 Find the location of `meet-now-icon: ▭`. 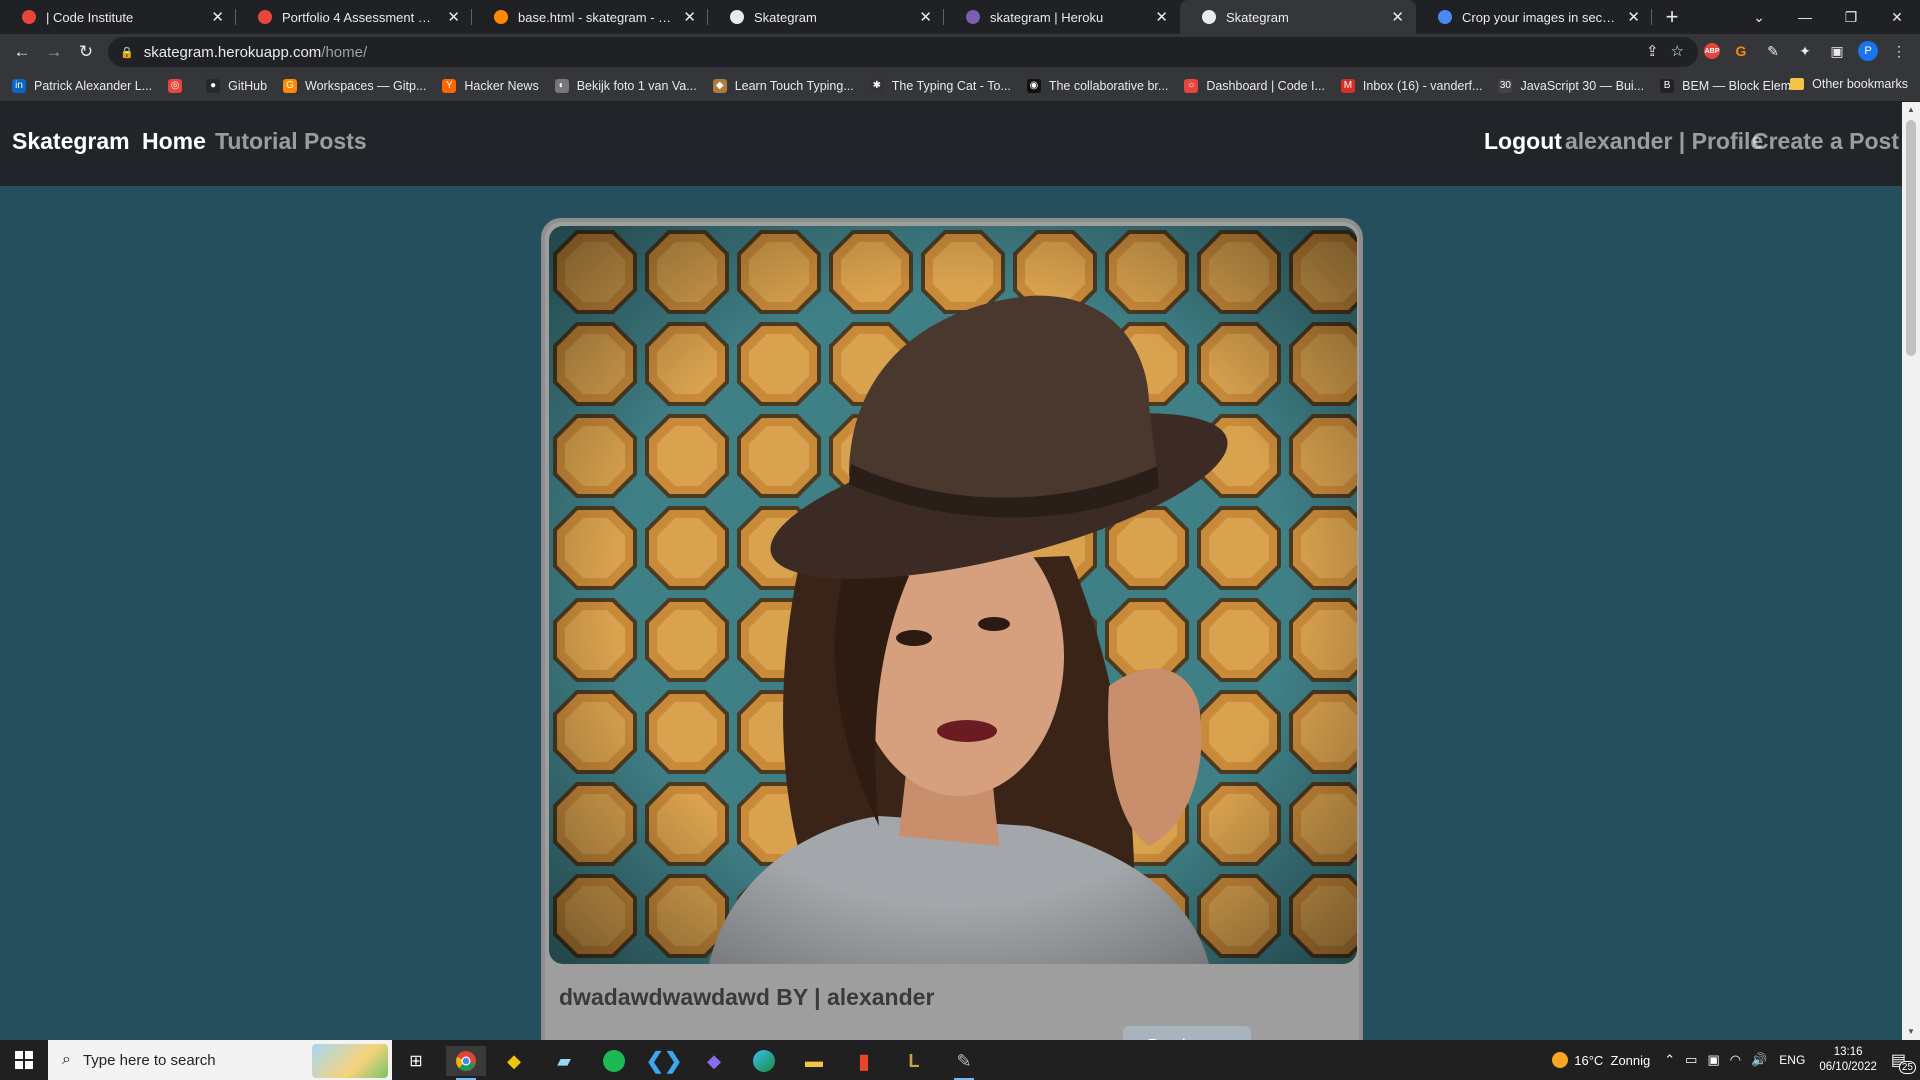

meet-now-icon: ▭ is located at coordinates (1691, 1060).